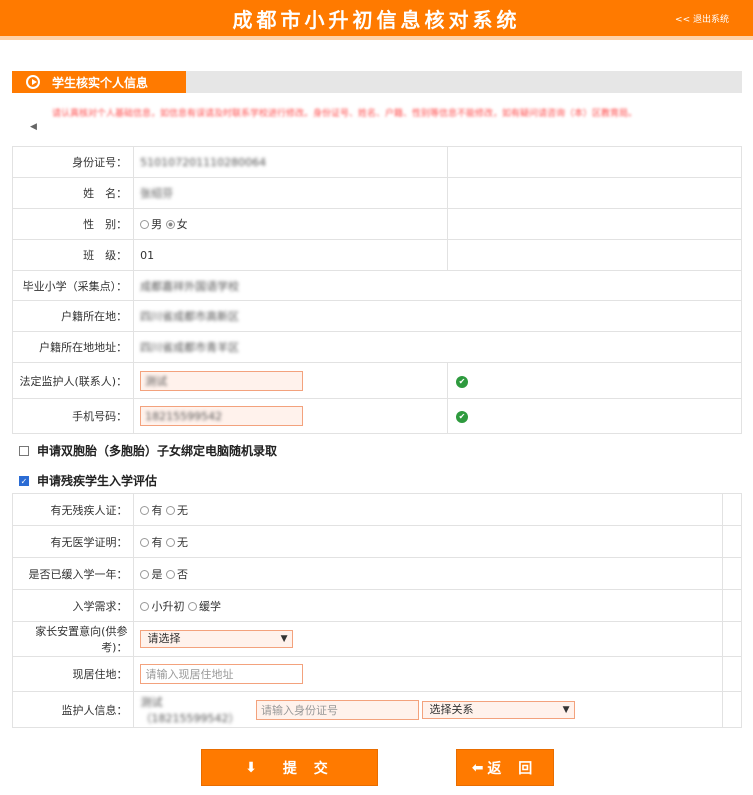 The image size is (753, 795). Describe the element at coordinates (157, 451) in the screenshot. I see `twins-label: 申请双胞胎（多胞胎）子女绑定电脑随机录取` at that location.